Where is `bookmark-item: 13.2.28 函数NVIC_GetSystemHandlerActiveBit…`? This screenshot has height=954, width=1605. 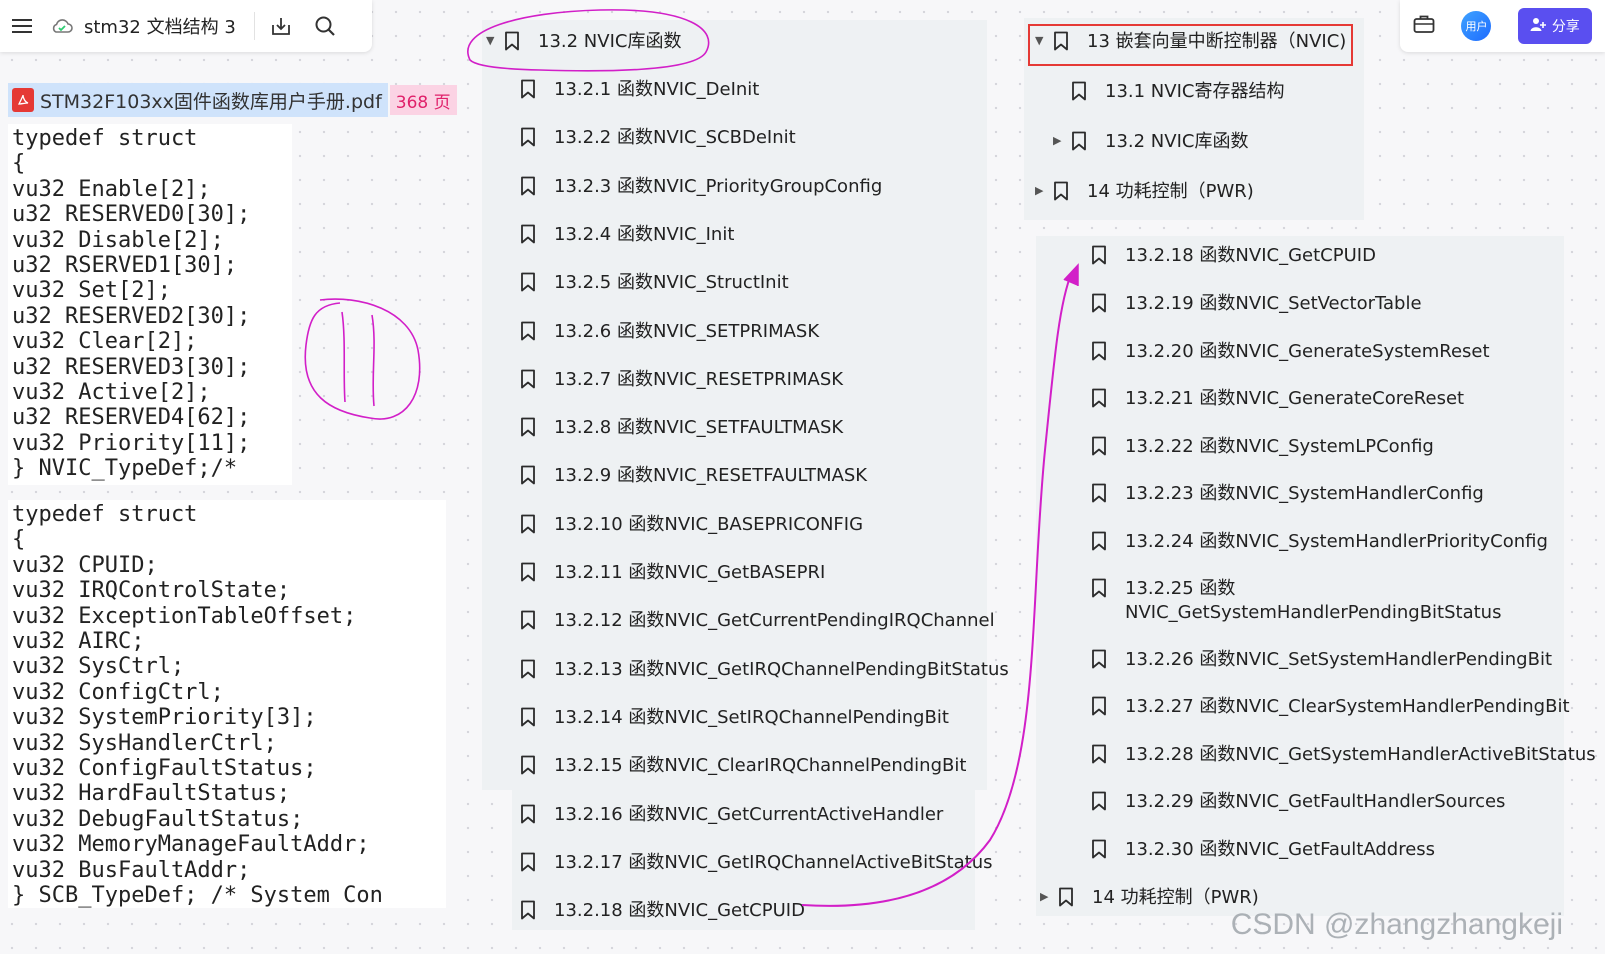 bookmark-item: 13.2.28 函数NVIC_GetSystemHandlerActiveBit… is located at coordinates (1343, 755).